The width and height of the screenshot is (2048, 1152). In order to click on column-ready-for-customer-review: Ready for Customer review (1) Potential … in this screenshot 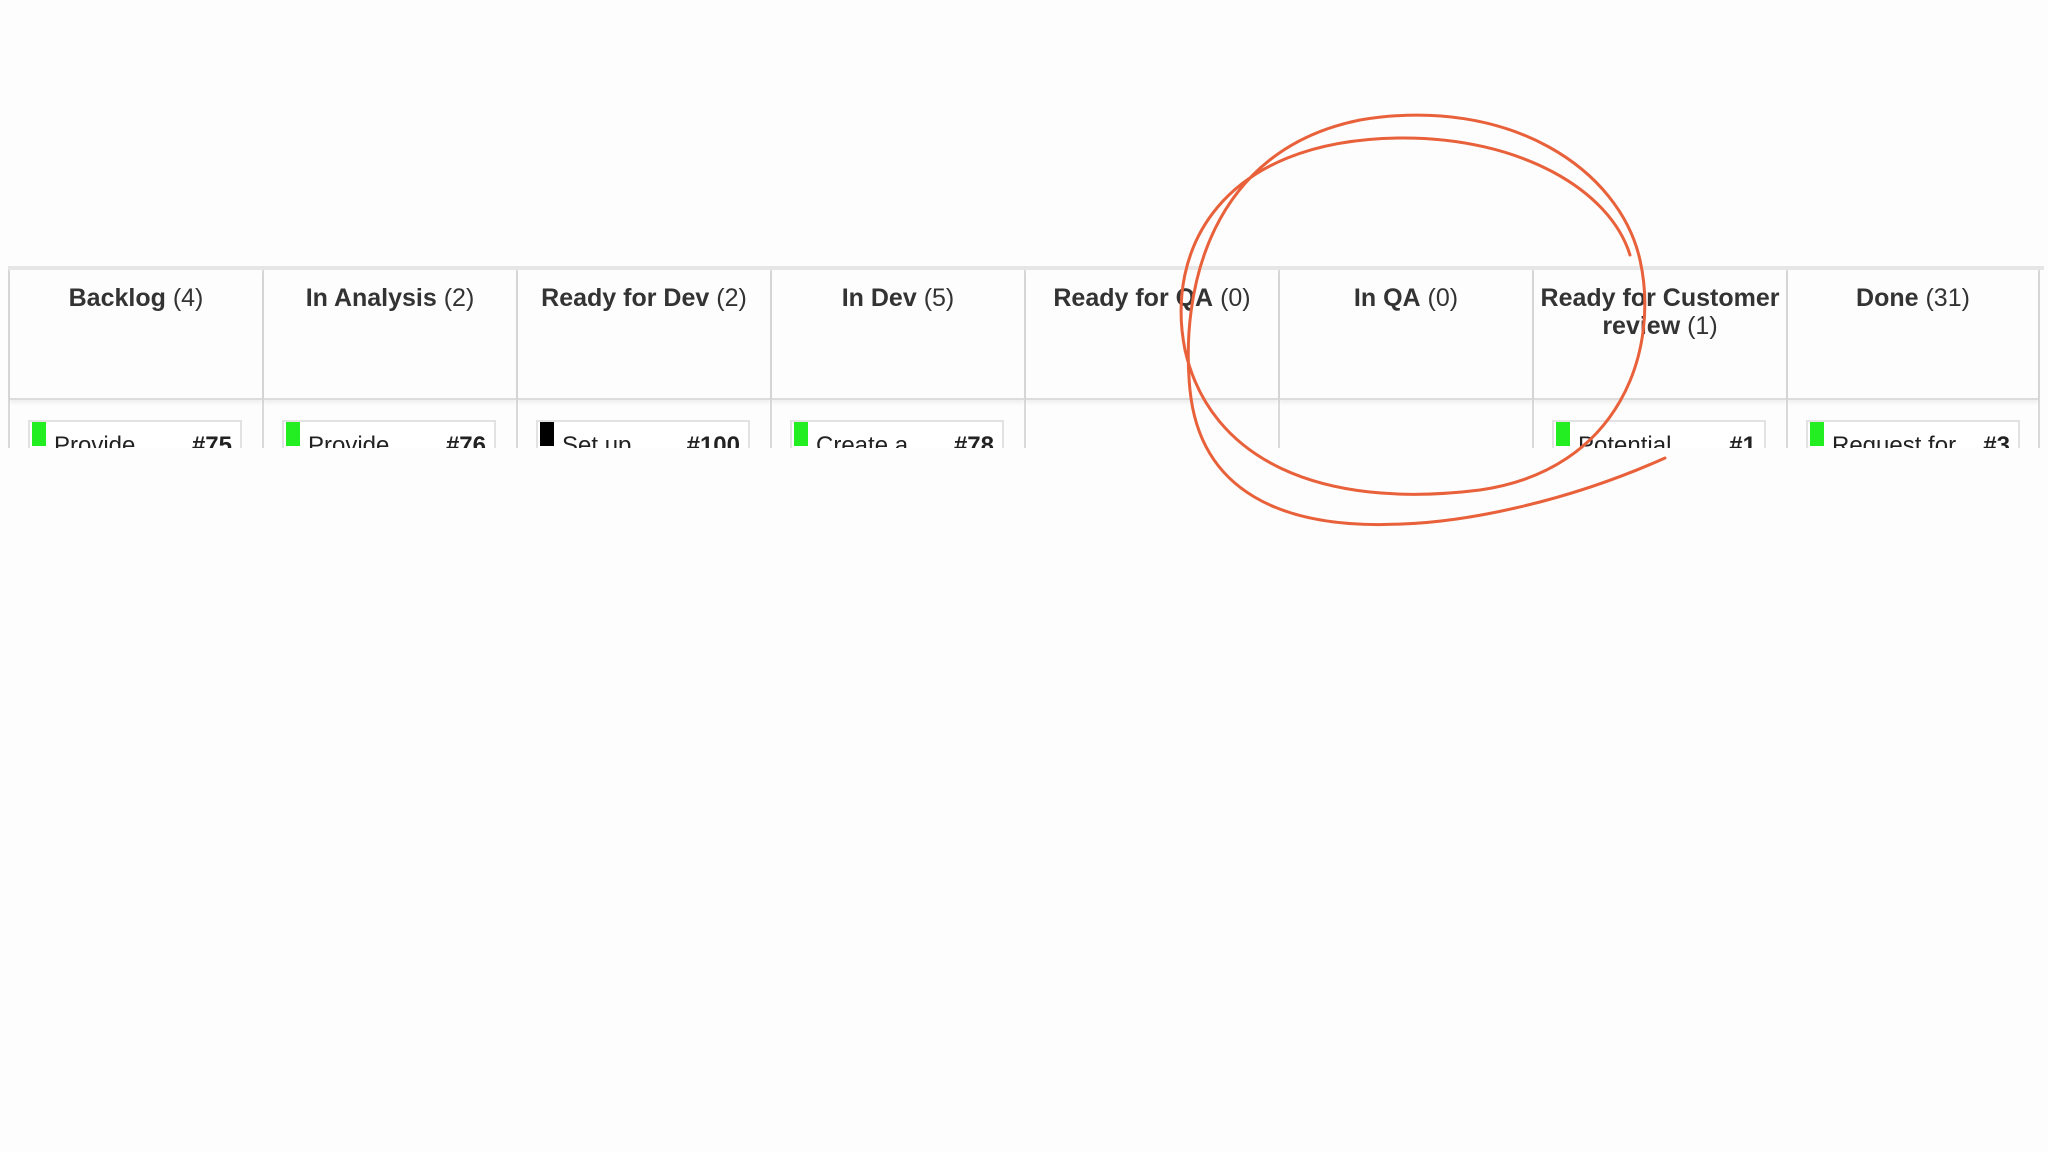, I will do `click(1659, 359)`.